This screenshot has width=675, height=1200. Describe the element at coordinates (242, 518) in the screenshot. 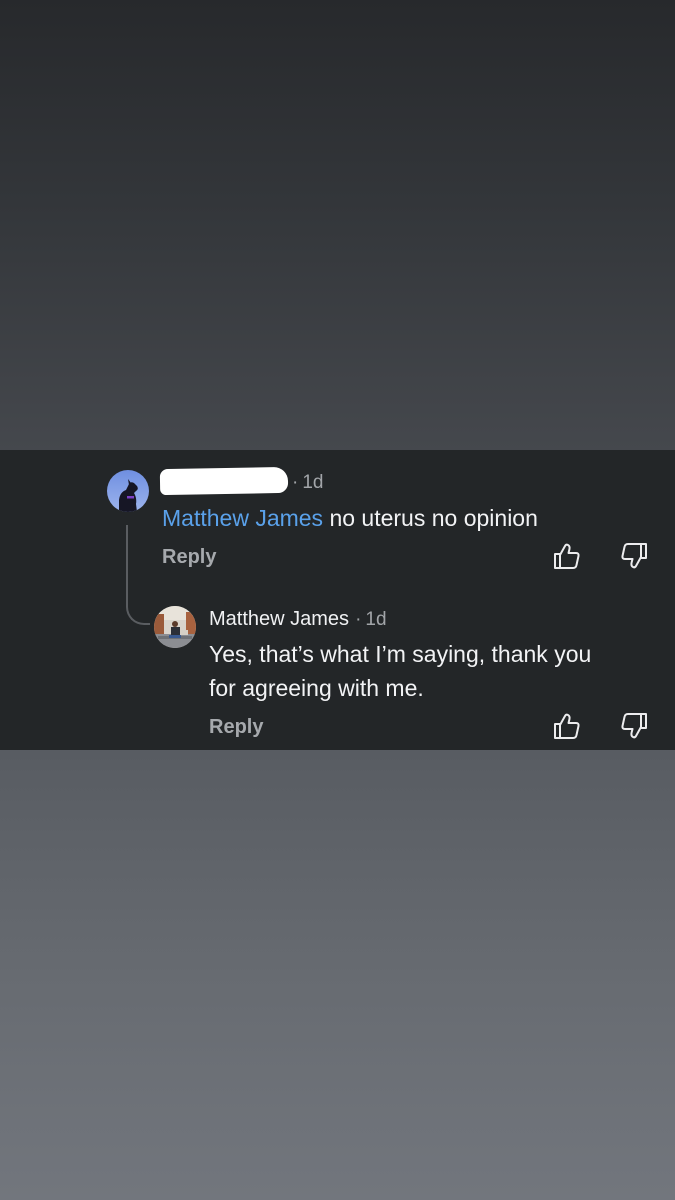

I see `user-mention-link: Matthew James` at that location.